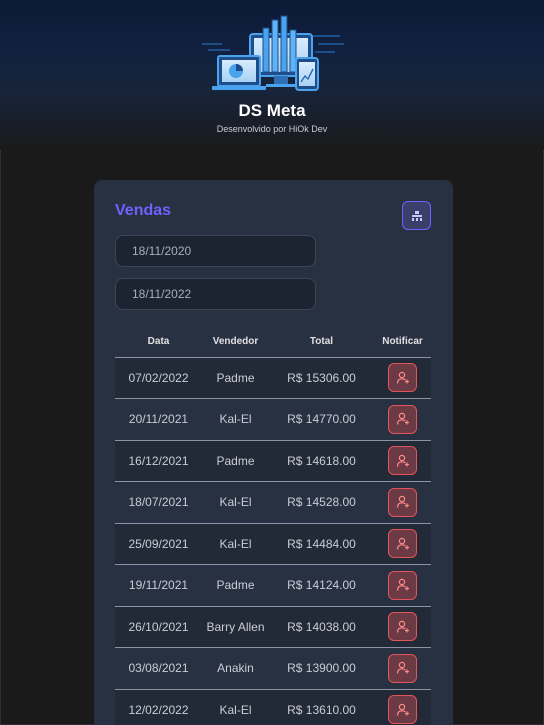 The image size is (544, 725). Describe the element at coordinates (158, 378) in the screenshot. I see `cell-date: 07/02/2022` at that location.